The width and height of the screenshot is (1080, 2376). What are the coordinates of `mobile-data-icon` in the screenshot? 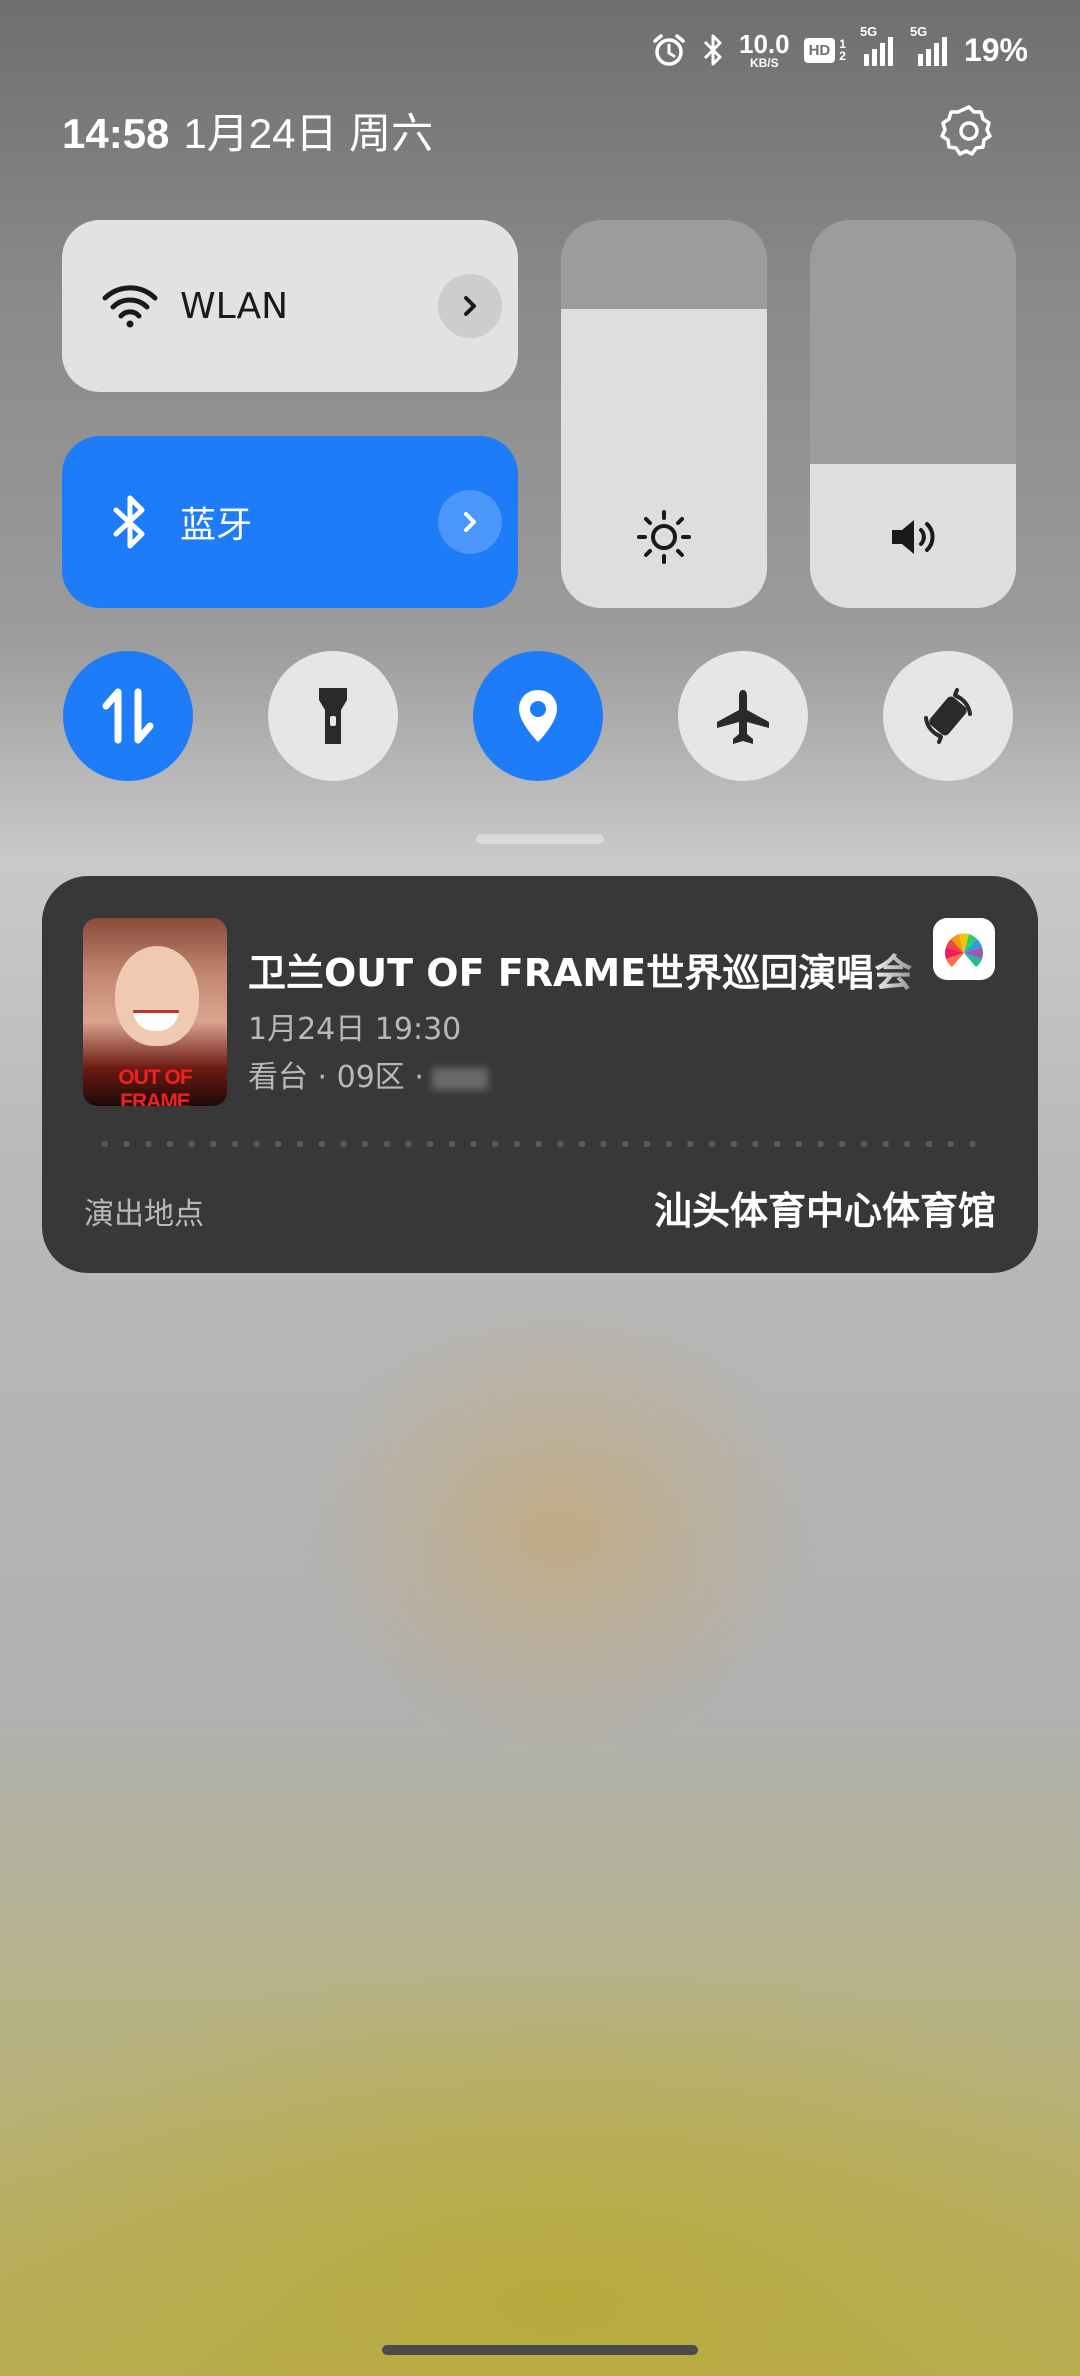 It's located at (128, 716).